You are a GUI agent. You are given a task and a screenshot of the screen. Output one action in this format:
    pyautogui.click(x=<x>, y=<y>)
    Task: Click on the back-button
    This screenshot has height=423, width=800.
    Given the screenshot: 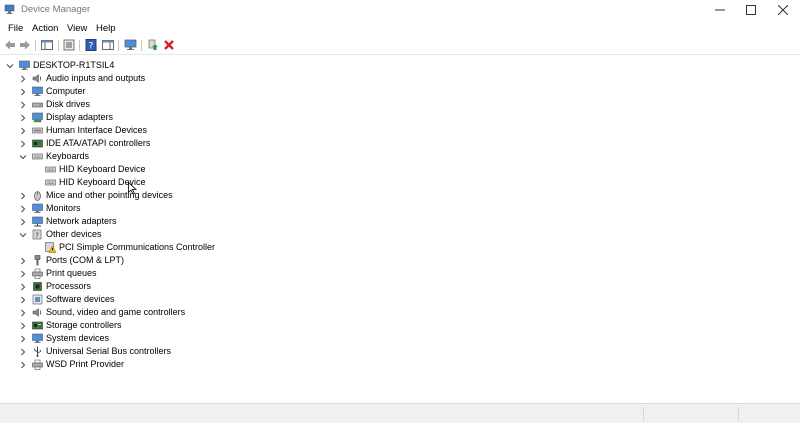 What is the action you would take?
    pyautogui.click(x=10, y=45)
    